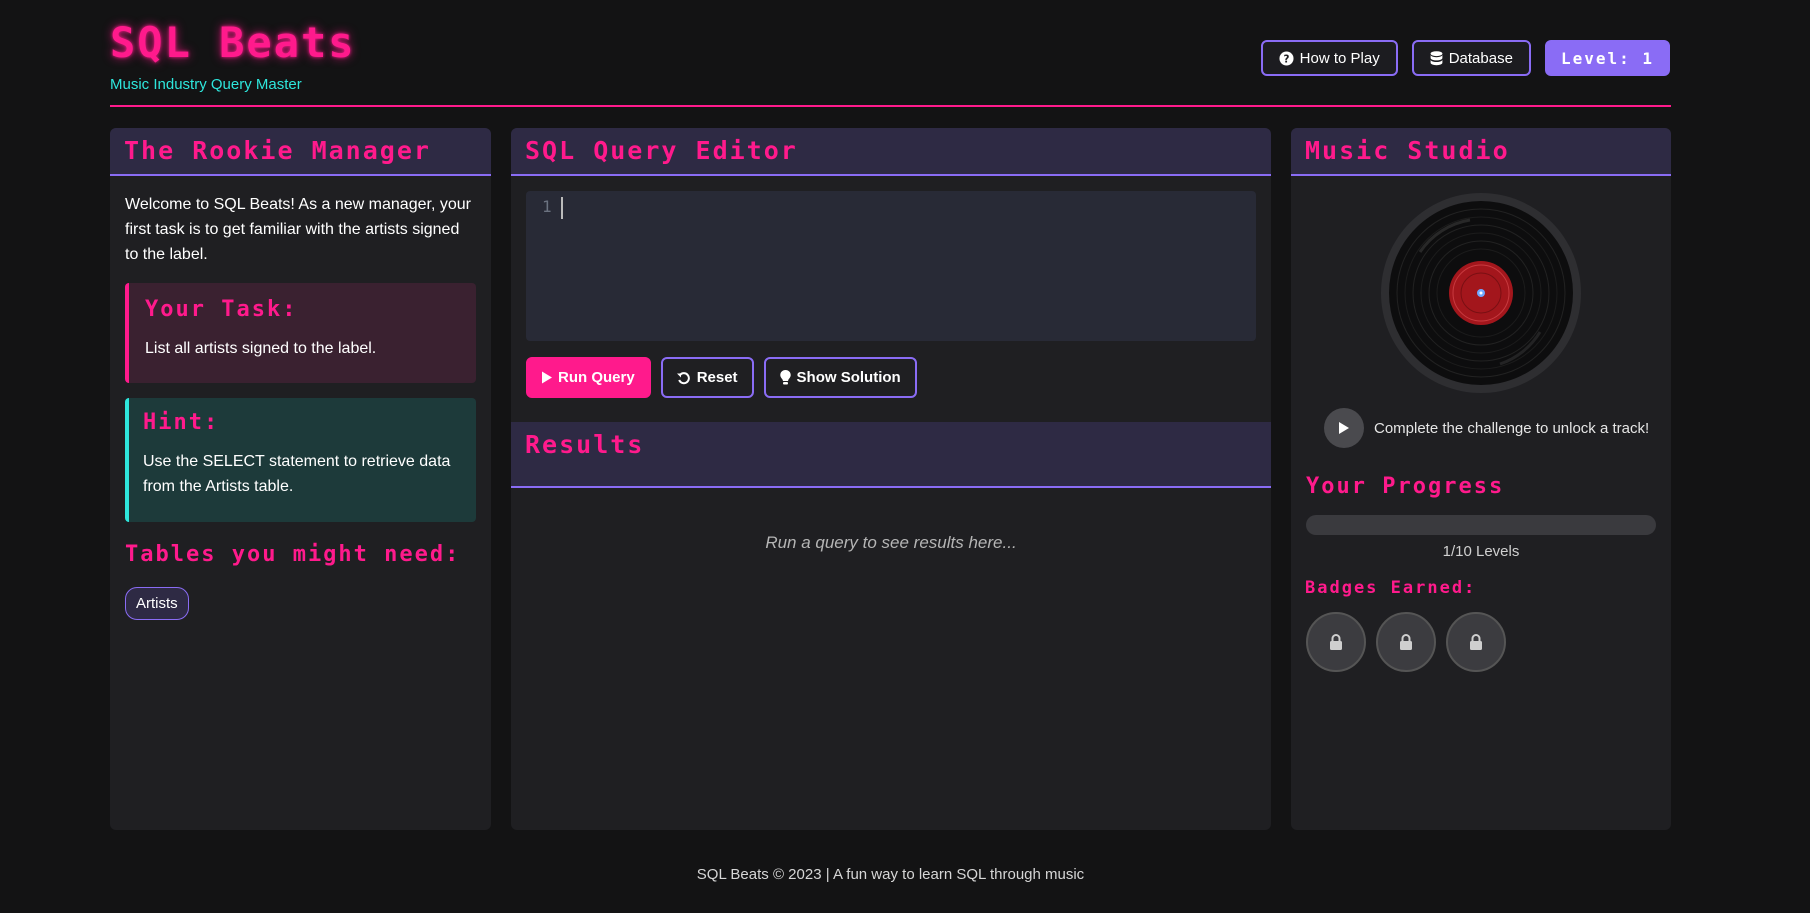 This screenshot has width=1810, height=913. I want to click on vinyl-record-icon, so click(1481, 293).